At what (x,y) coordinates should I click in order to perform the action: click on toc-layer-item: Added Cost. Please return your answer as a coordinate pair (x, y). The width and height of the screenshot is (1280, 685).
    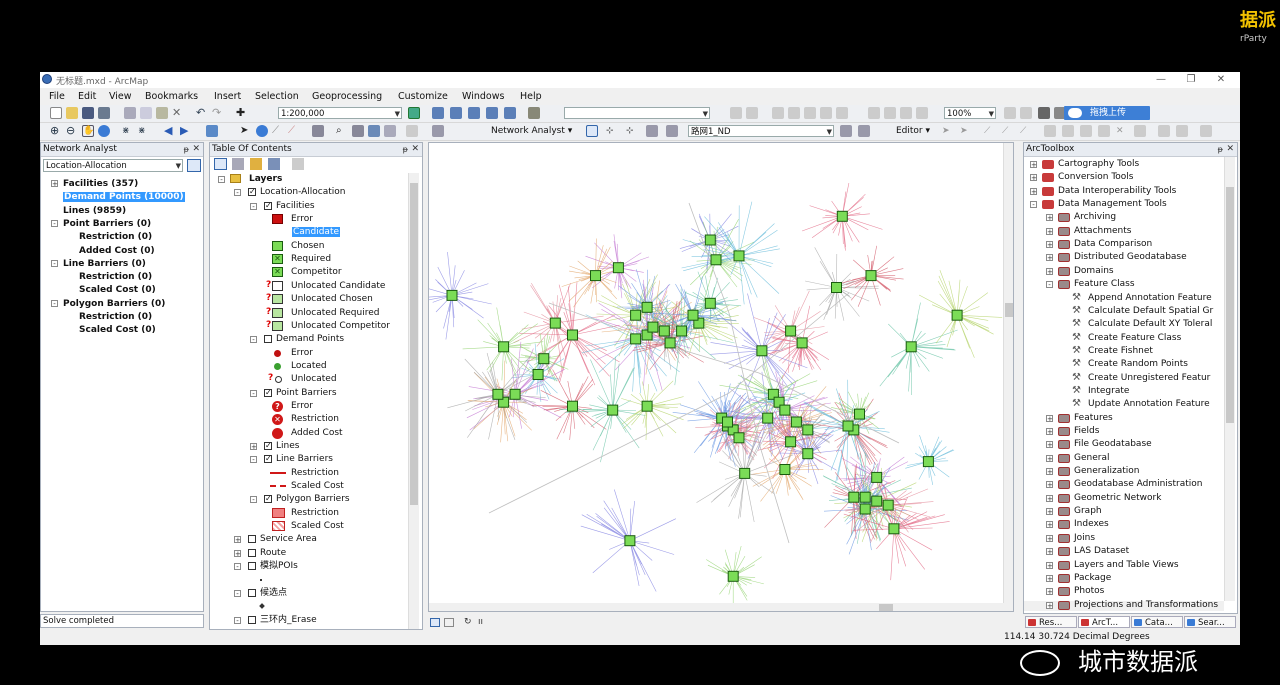
    Looking at the image, I should click on (317, 433).